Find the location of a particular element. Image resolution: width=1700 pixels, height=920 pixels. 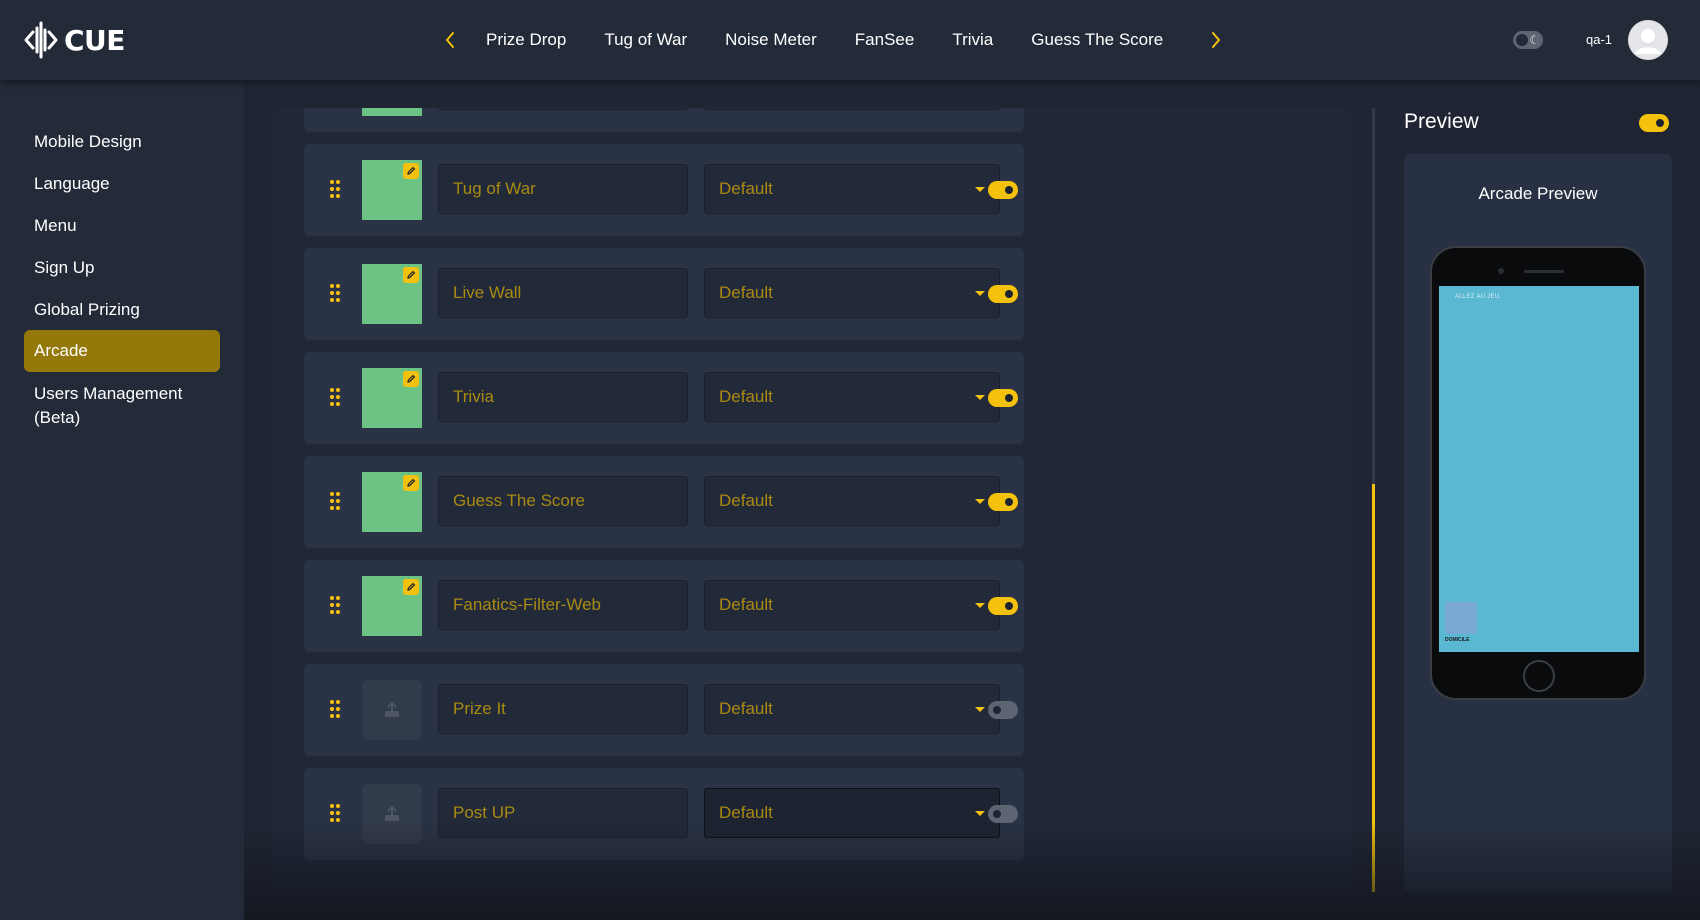

chevron-left-icon is located at coordinates (450, 40).